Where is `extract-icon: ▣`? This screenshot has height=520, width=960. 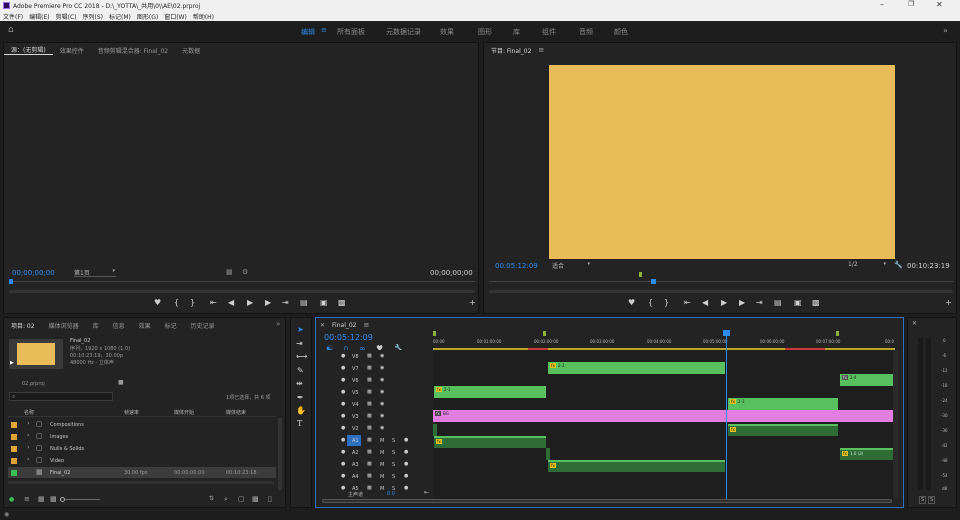 extract-icon: ▣ is located at coordinates (798, 303).